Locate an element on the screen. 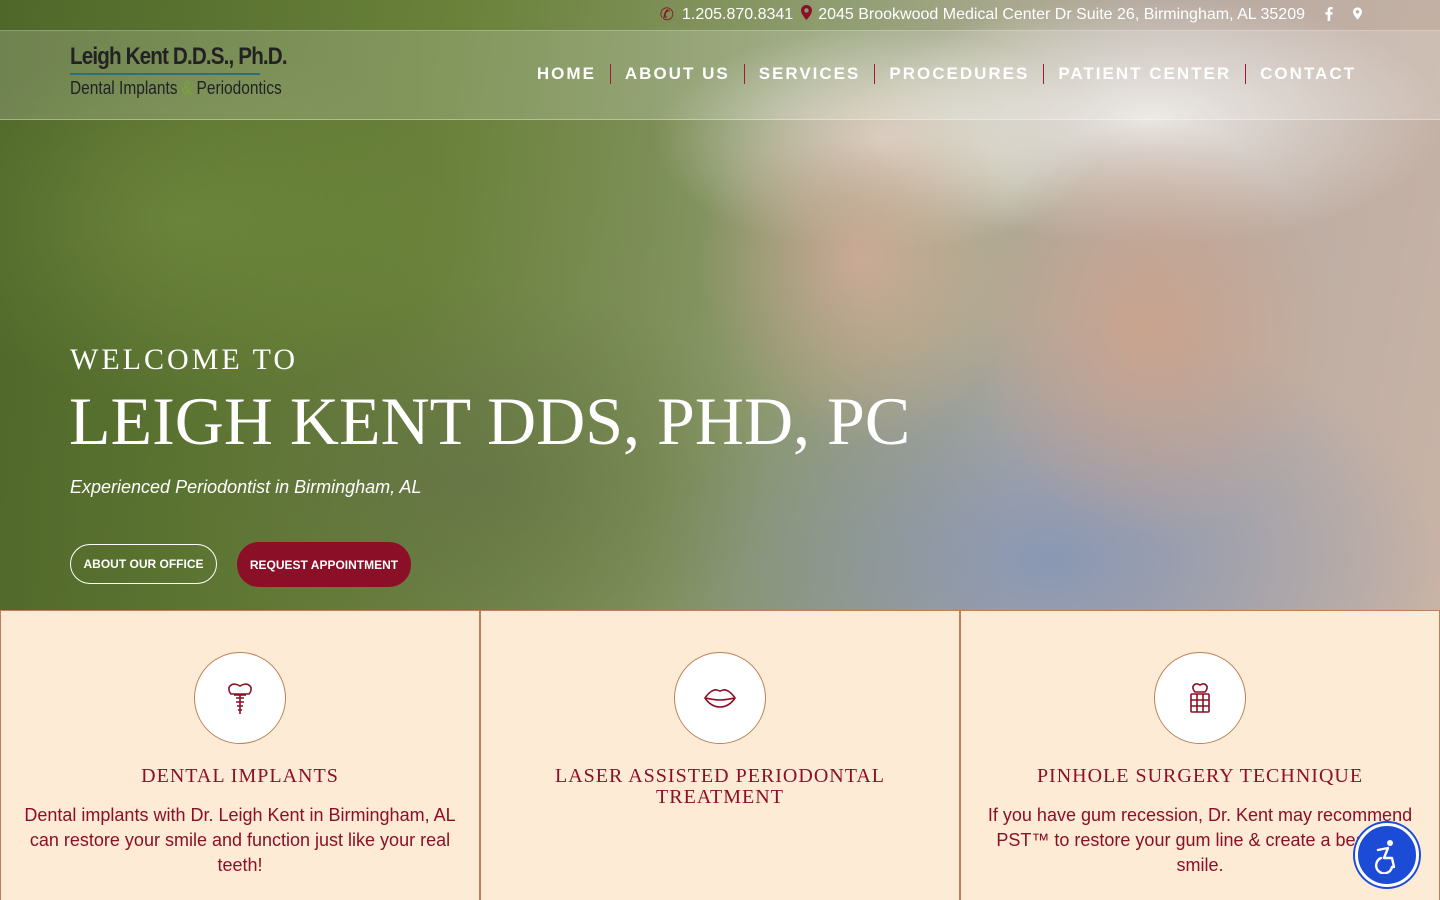  accessibility-button is located at coordinates (1387, 855).